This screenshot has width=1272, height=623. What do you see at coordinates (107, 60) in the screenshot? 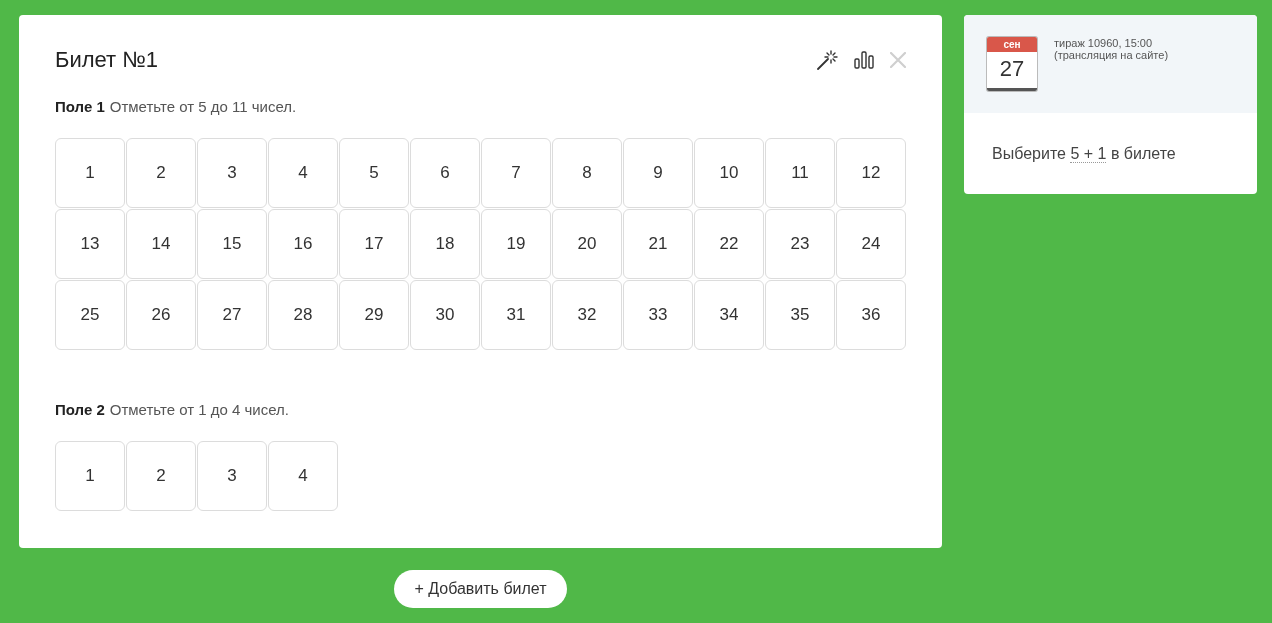
I see `ticket-title: Билет №1` at bounding box center [107, 60].